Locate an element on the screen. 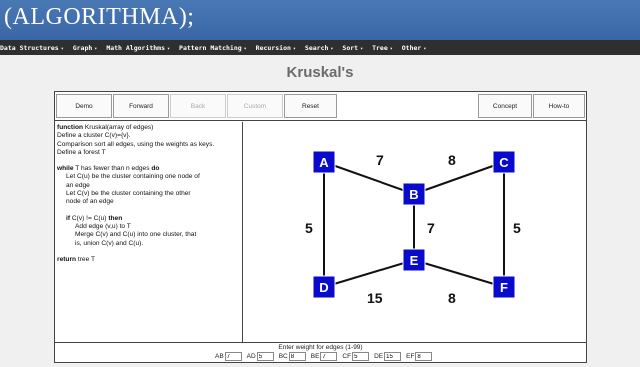 The width and height of the screenshot is (640, 367). nav-math-algorithms: Math Algorithms ▾ is located at coordinates (138, 48).